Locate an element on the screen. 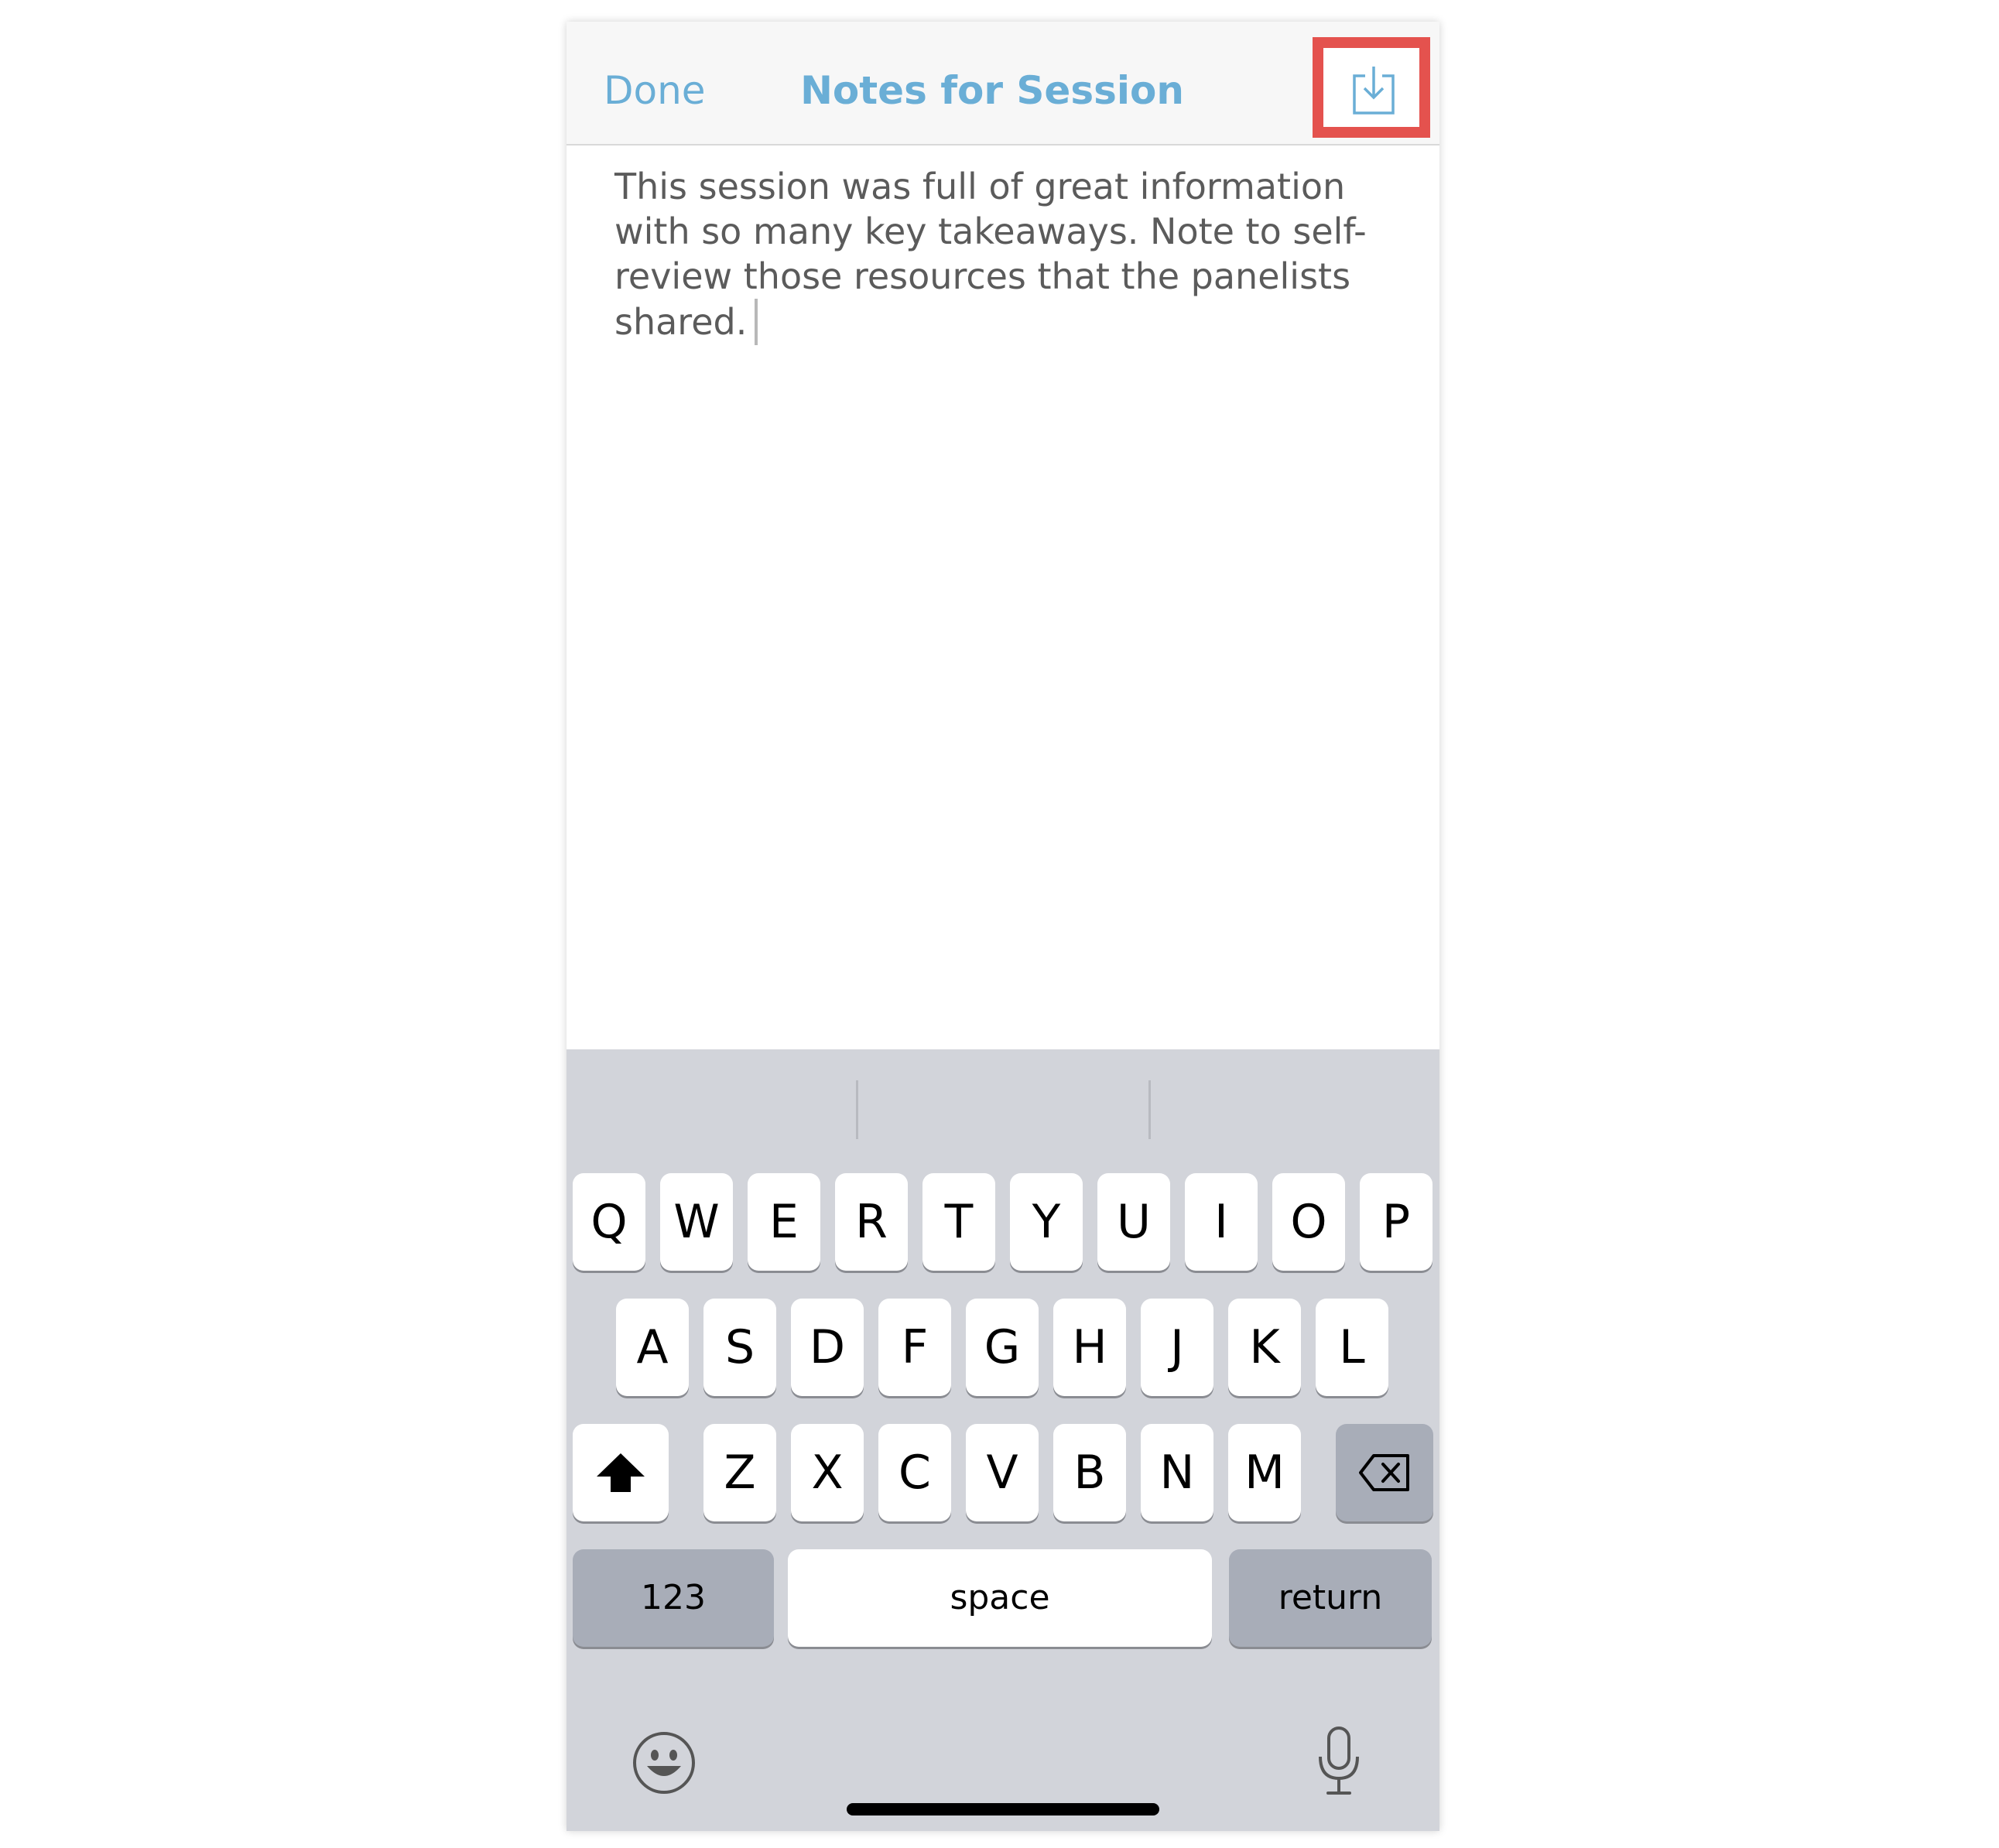  page-title: Notes for Session is located at coordinates (992, 90).